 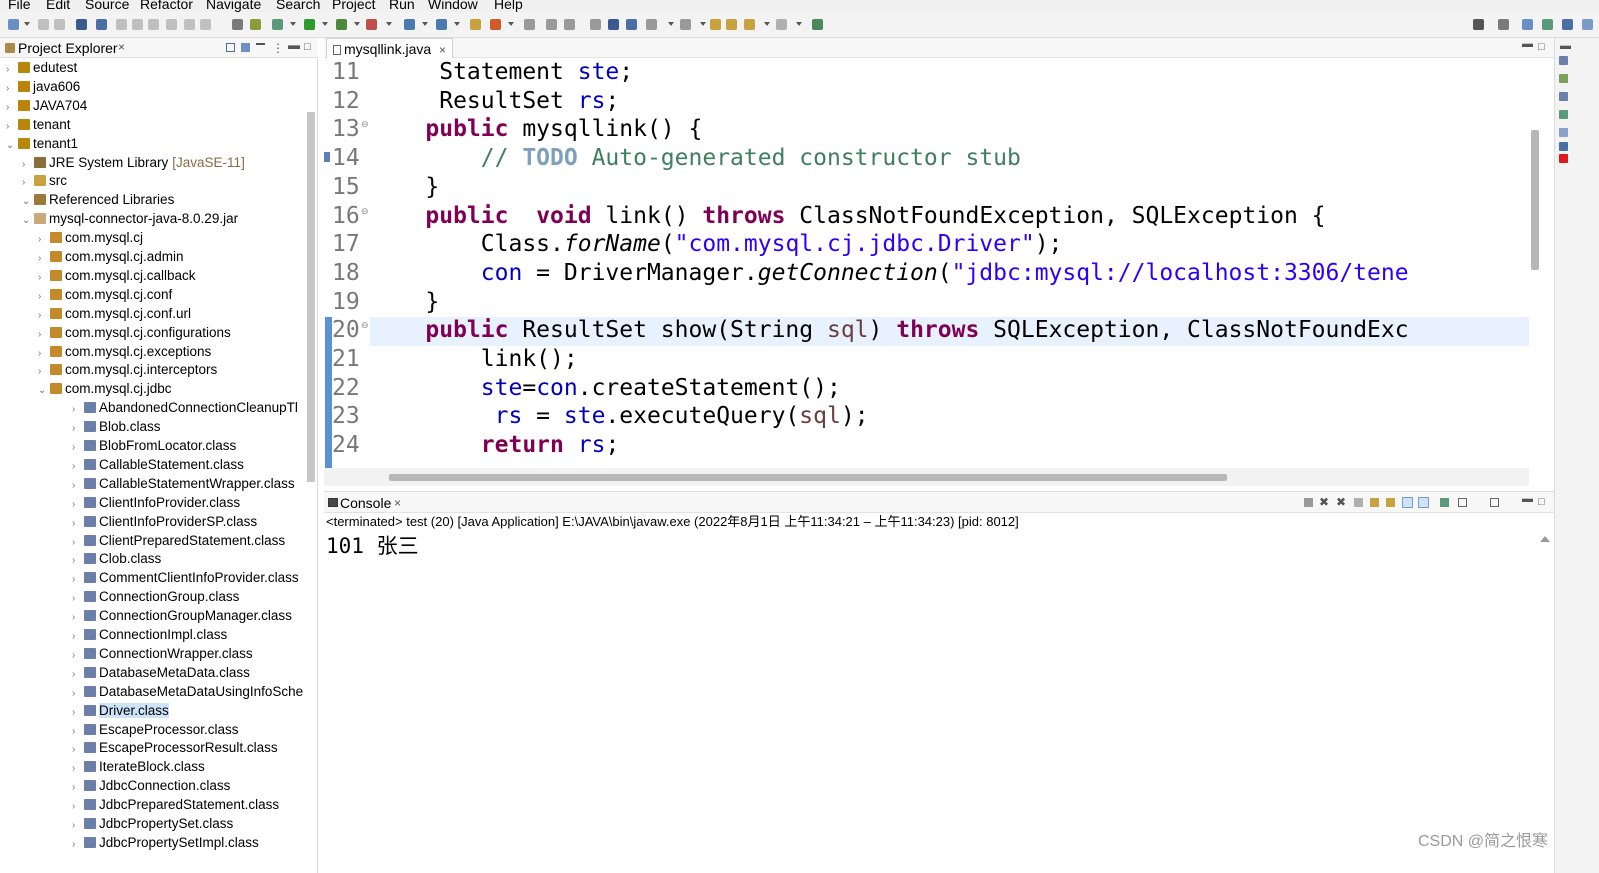 I want to click on open-type-icon, so click(x=495, y=24).